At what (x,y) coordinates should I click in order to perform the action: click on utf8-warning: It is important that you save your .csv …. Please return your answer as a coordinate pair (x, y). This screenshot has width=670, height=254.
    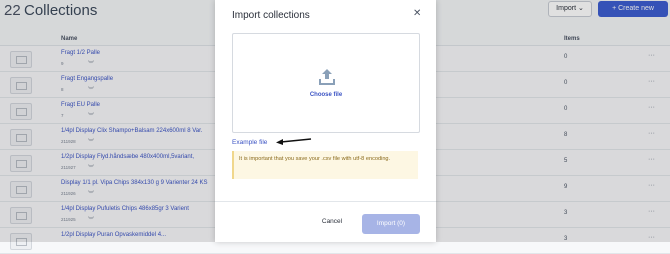
    Looking at the image, I should click on (325, 165).